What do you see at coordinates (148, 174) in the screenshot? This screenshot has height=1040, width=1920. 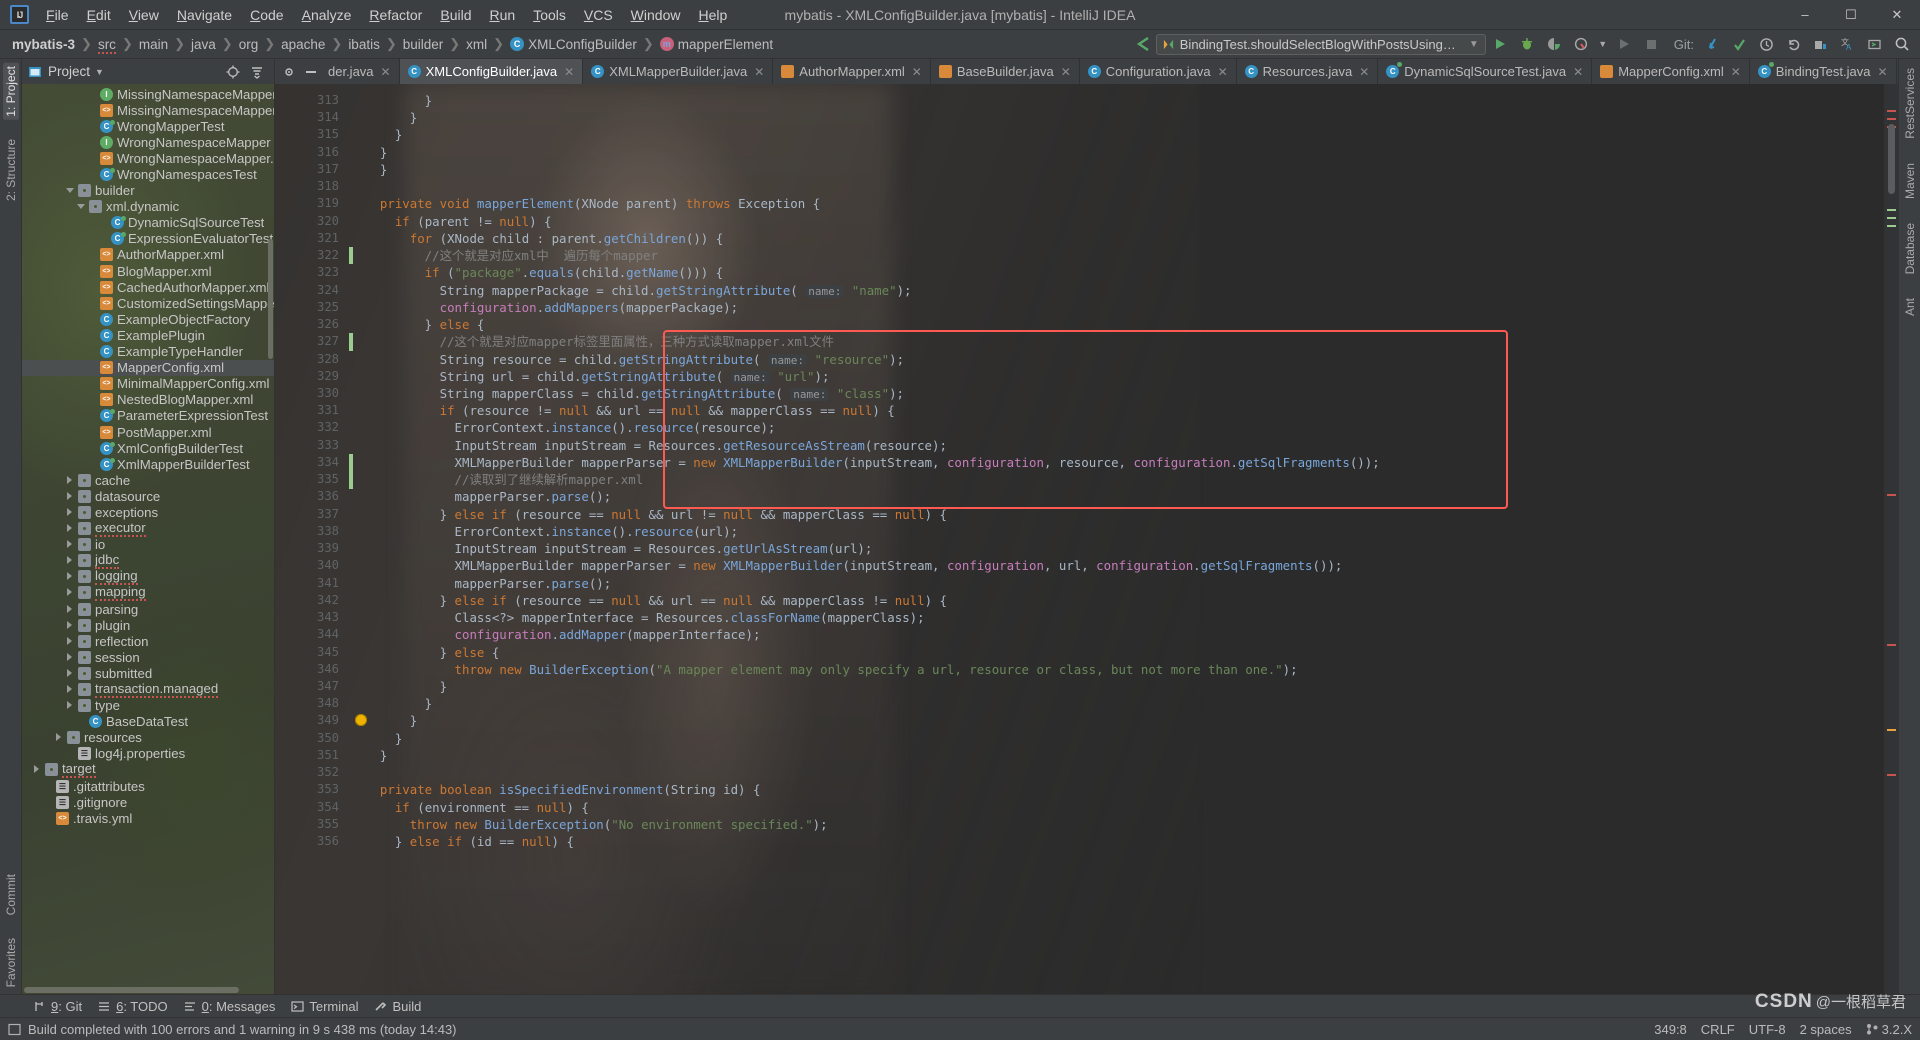 I see `tree-item-wrongnamespacestest: C WrongNamespacesTest` at bounding box center [148, 174].